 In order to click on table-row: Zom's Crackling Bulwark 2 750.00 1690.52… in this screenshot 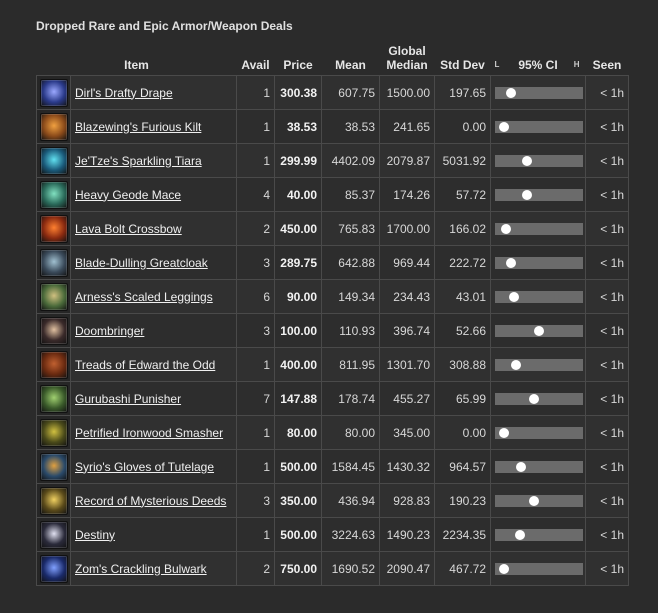, I will do `click(332, 568)`.